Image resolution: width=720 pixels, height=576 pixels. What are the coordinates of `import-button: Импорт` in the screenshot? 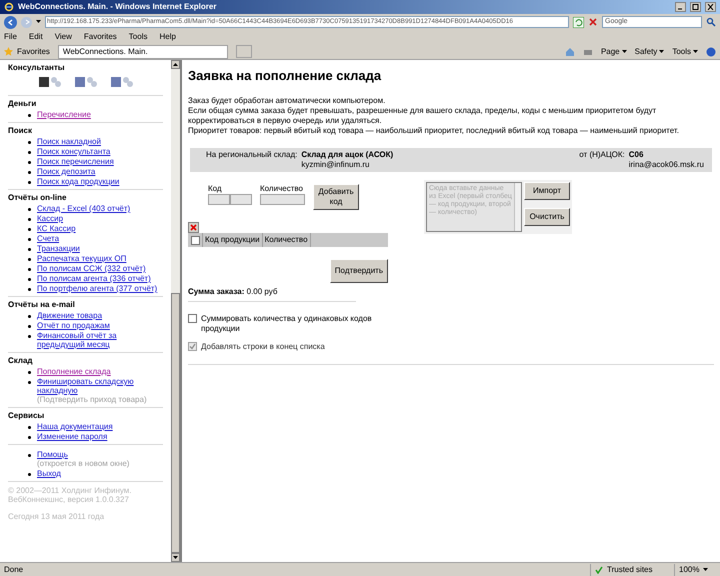 It's located at (547, 191).